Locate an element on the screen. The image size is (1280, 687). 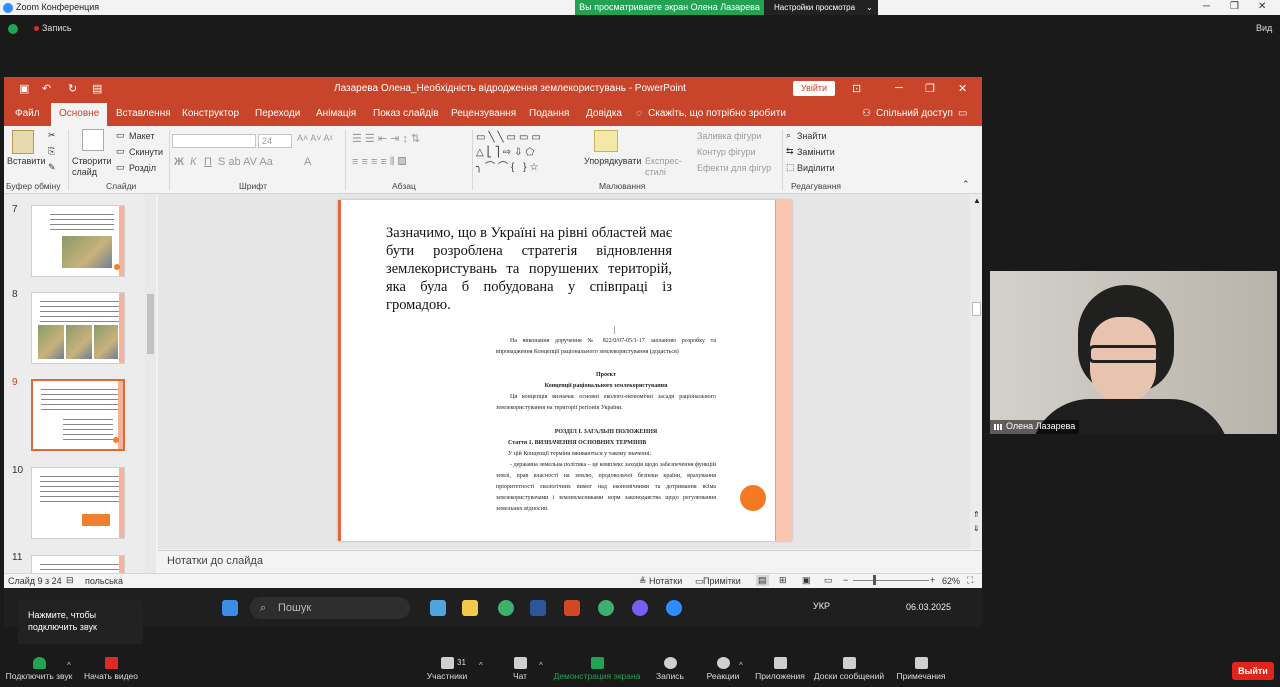
viber-icon is located at coordinates (640, 608).